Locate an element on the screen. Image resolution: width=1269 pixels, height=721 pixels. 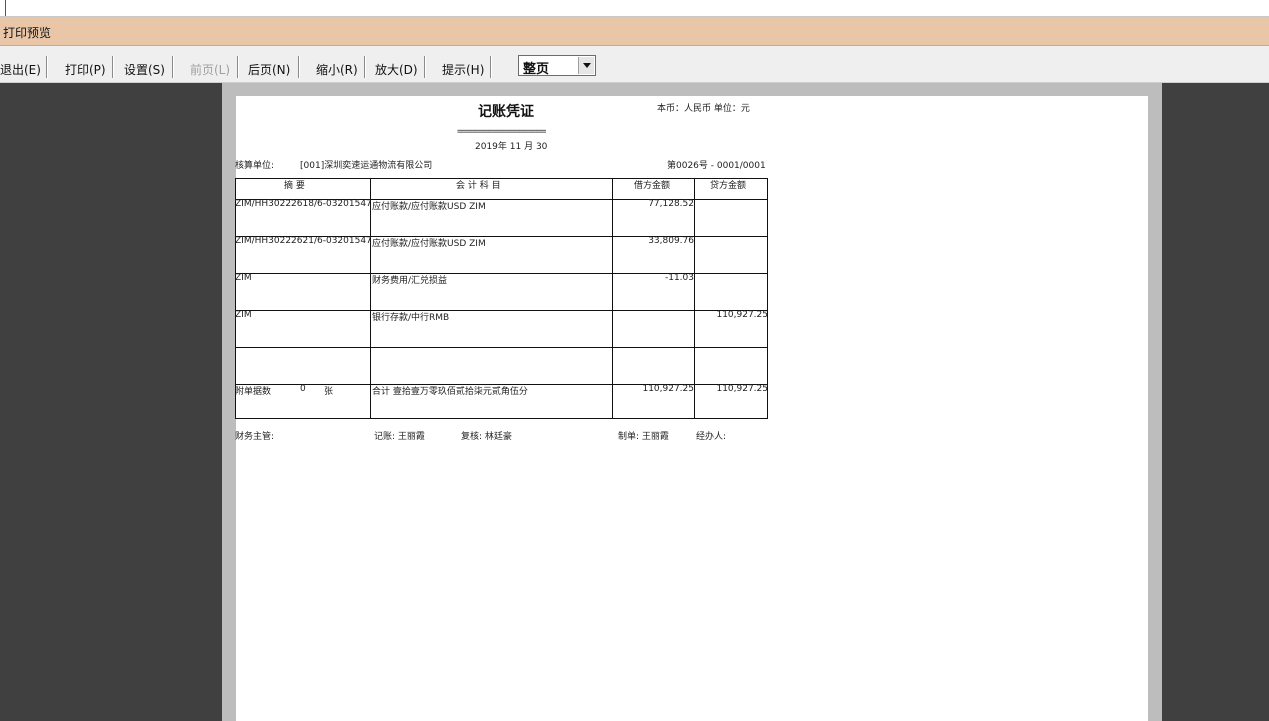
voucher-date: 2019年 11 月 30 is located at coordinates (511, 147).